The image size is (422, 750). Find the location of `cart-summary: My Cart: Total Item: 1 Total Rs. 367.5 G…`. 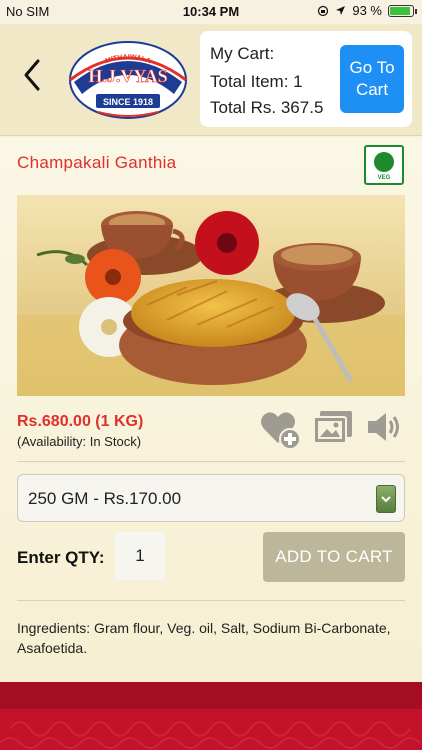

cart-summary: My Cart: Total Item: 1 Total Rs. 367.5 G… is located at coordinates (306, 79).